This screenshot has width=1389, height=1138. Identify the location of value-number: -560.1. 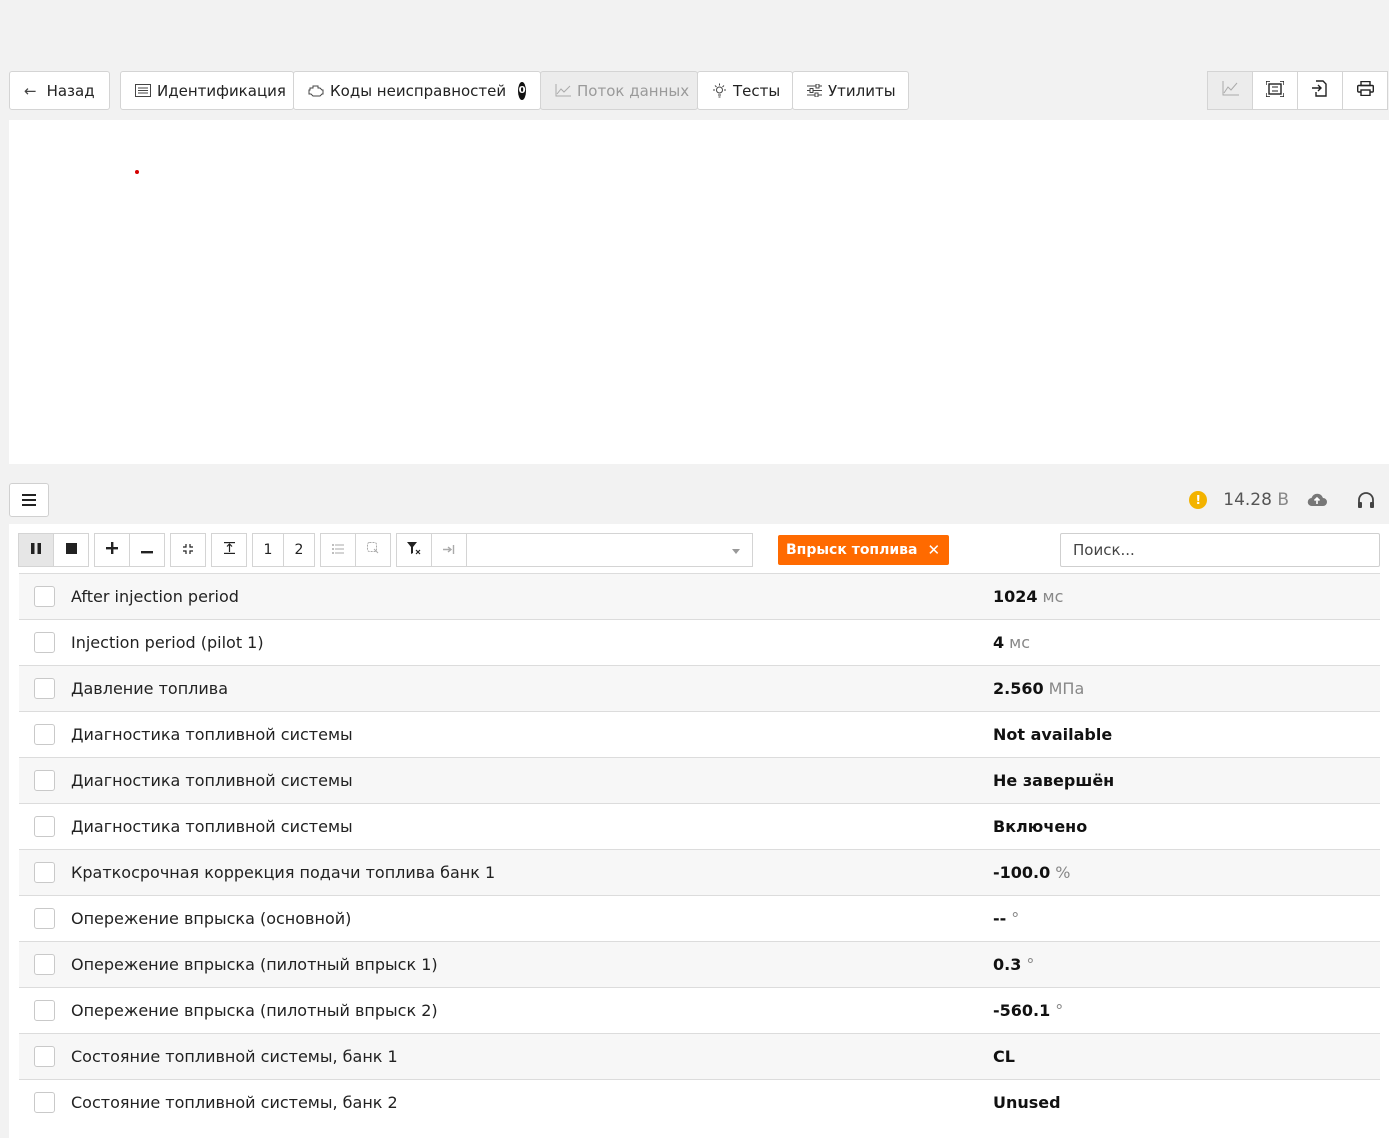
(1022, 1010).